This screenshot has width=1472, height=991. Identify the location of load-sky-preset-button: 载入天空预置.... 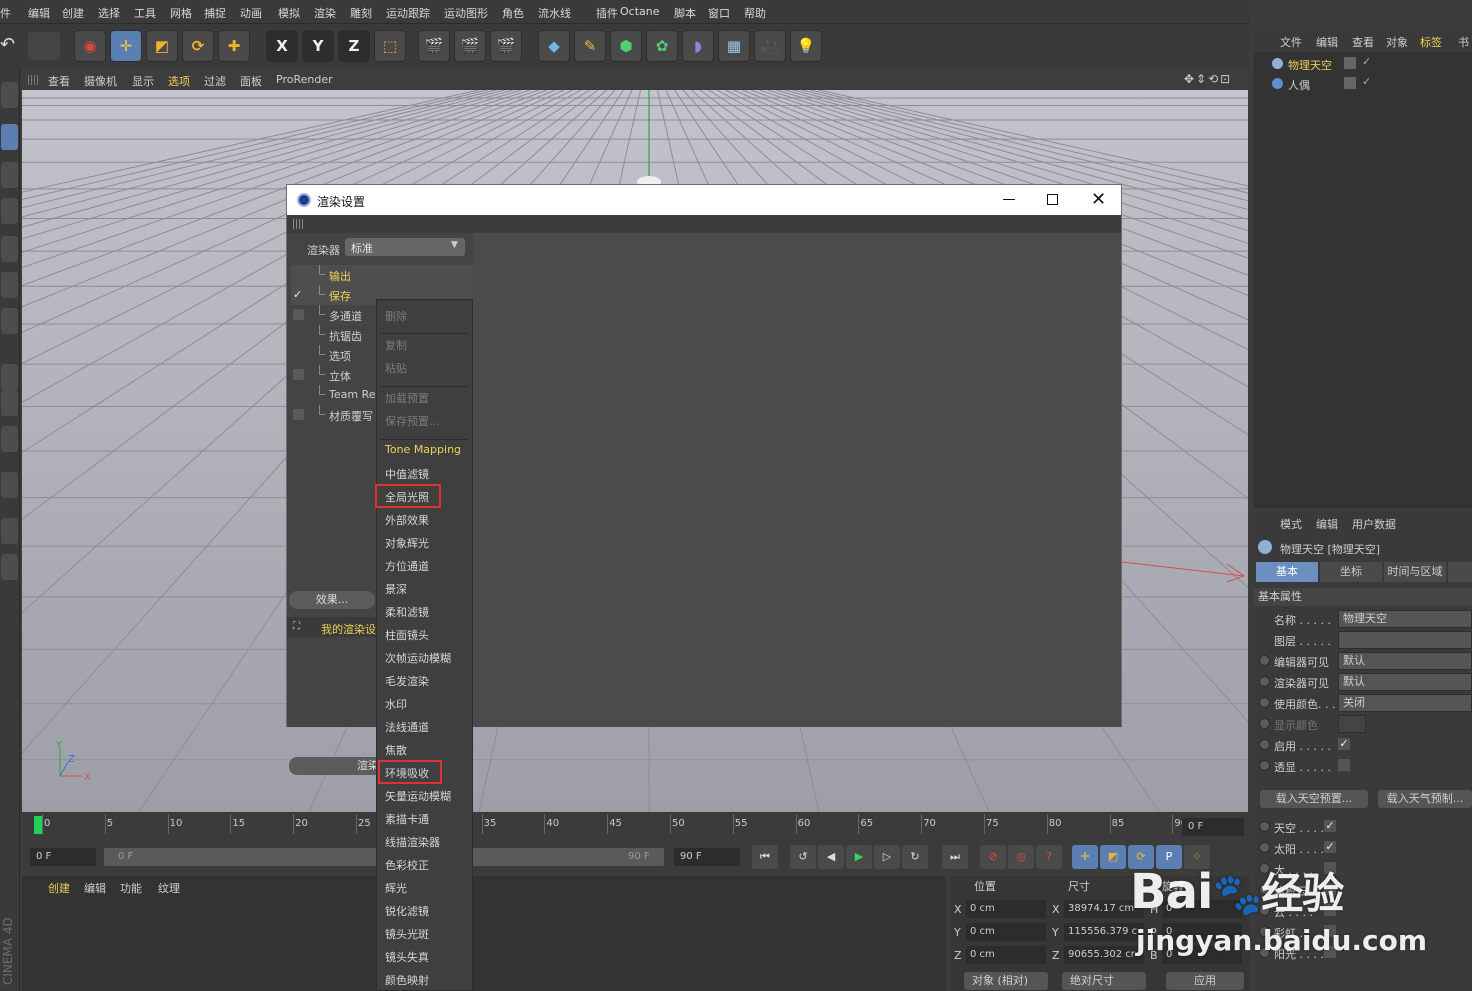
(1314, 799).